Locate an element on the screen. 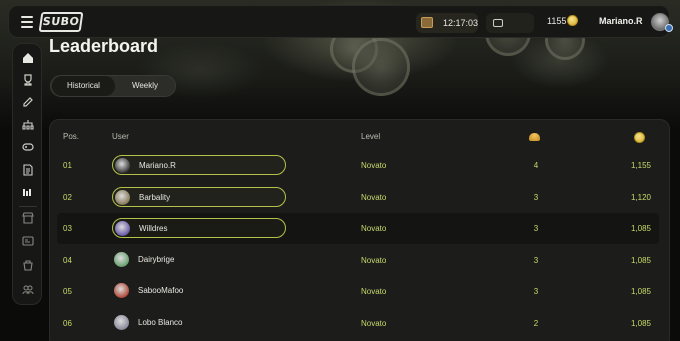  row-position: 01 is located at coordinates (67, 165).